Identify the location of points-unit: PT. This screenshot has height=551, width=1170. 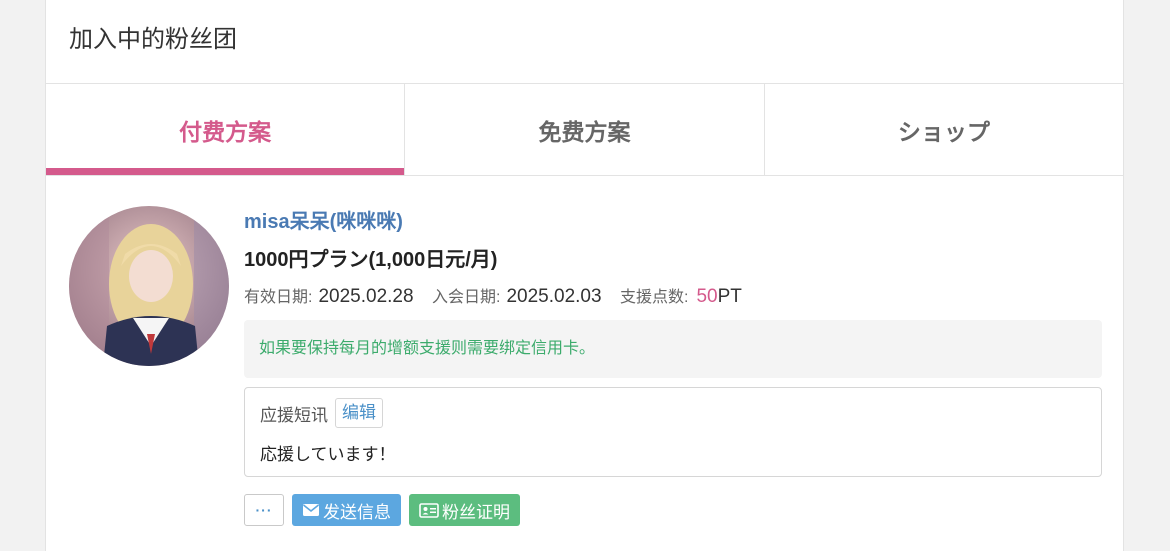
(729, 296).